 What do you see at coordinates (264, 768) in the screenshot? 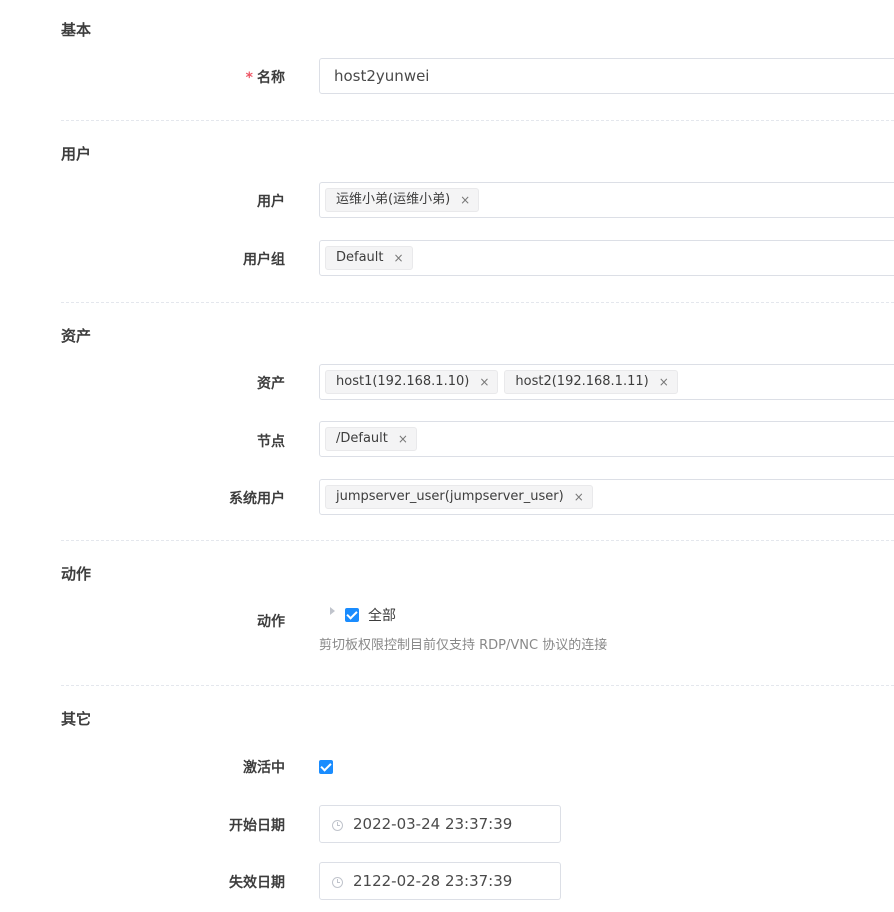
I see `active-label: 激活中` at bounding box center [264, 768].